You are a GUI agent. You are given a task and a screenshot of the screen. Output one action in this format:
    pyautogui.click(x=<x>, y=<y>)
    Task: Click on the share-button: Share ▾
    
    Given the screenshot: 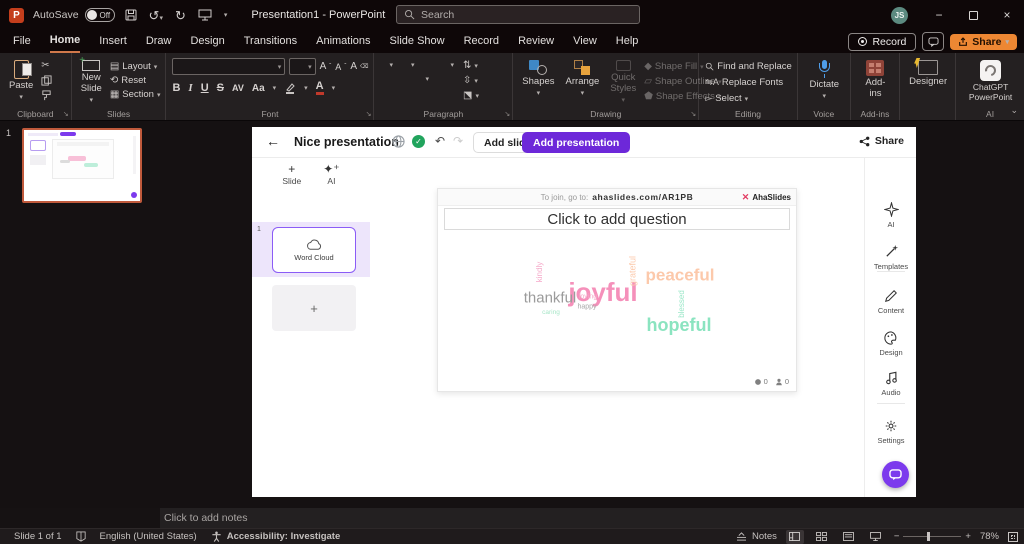 What is the action you would take?
    pyautogui.click(x=983, y=41)
    